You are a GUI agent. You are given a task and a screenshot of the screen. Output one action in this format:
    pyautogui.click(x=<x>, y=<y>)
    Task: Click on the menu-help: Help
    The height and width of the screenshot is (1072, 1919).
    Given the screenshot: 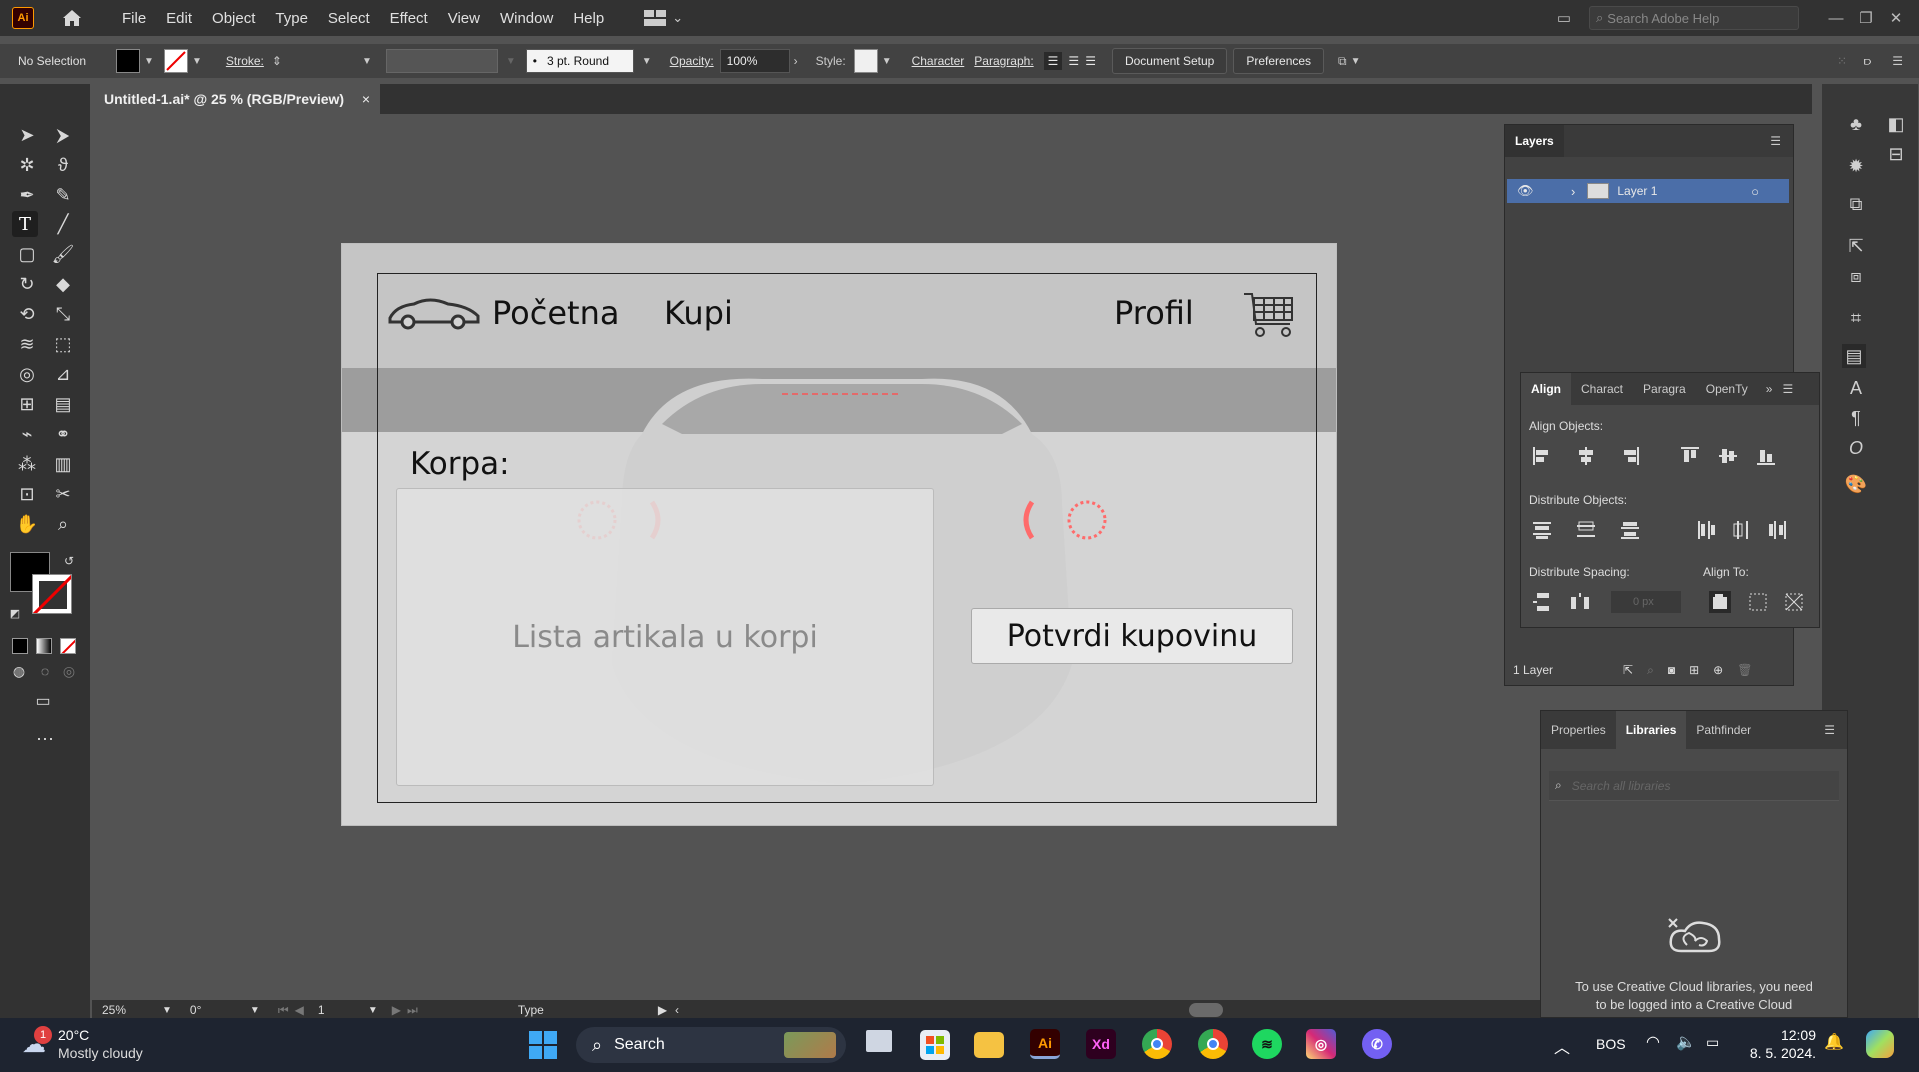 What is the action you would take?
    pyautogui.click(x=588, y=18)
    